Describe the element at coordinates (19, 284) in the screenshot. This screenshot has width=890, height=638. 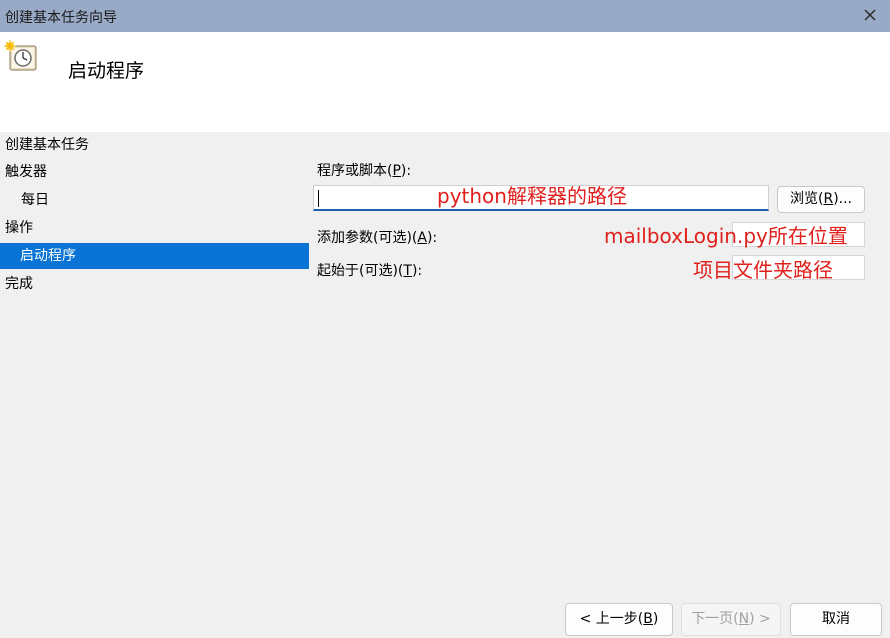
I see `step-finish: 完成` at that location.